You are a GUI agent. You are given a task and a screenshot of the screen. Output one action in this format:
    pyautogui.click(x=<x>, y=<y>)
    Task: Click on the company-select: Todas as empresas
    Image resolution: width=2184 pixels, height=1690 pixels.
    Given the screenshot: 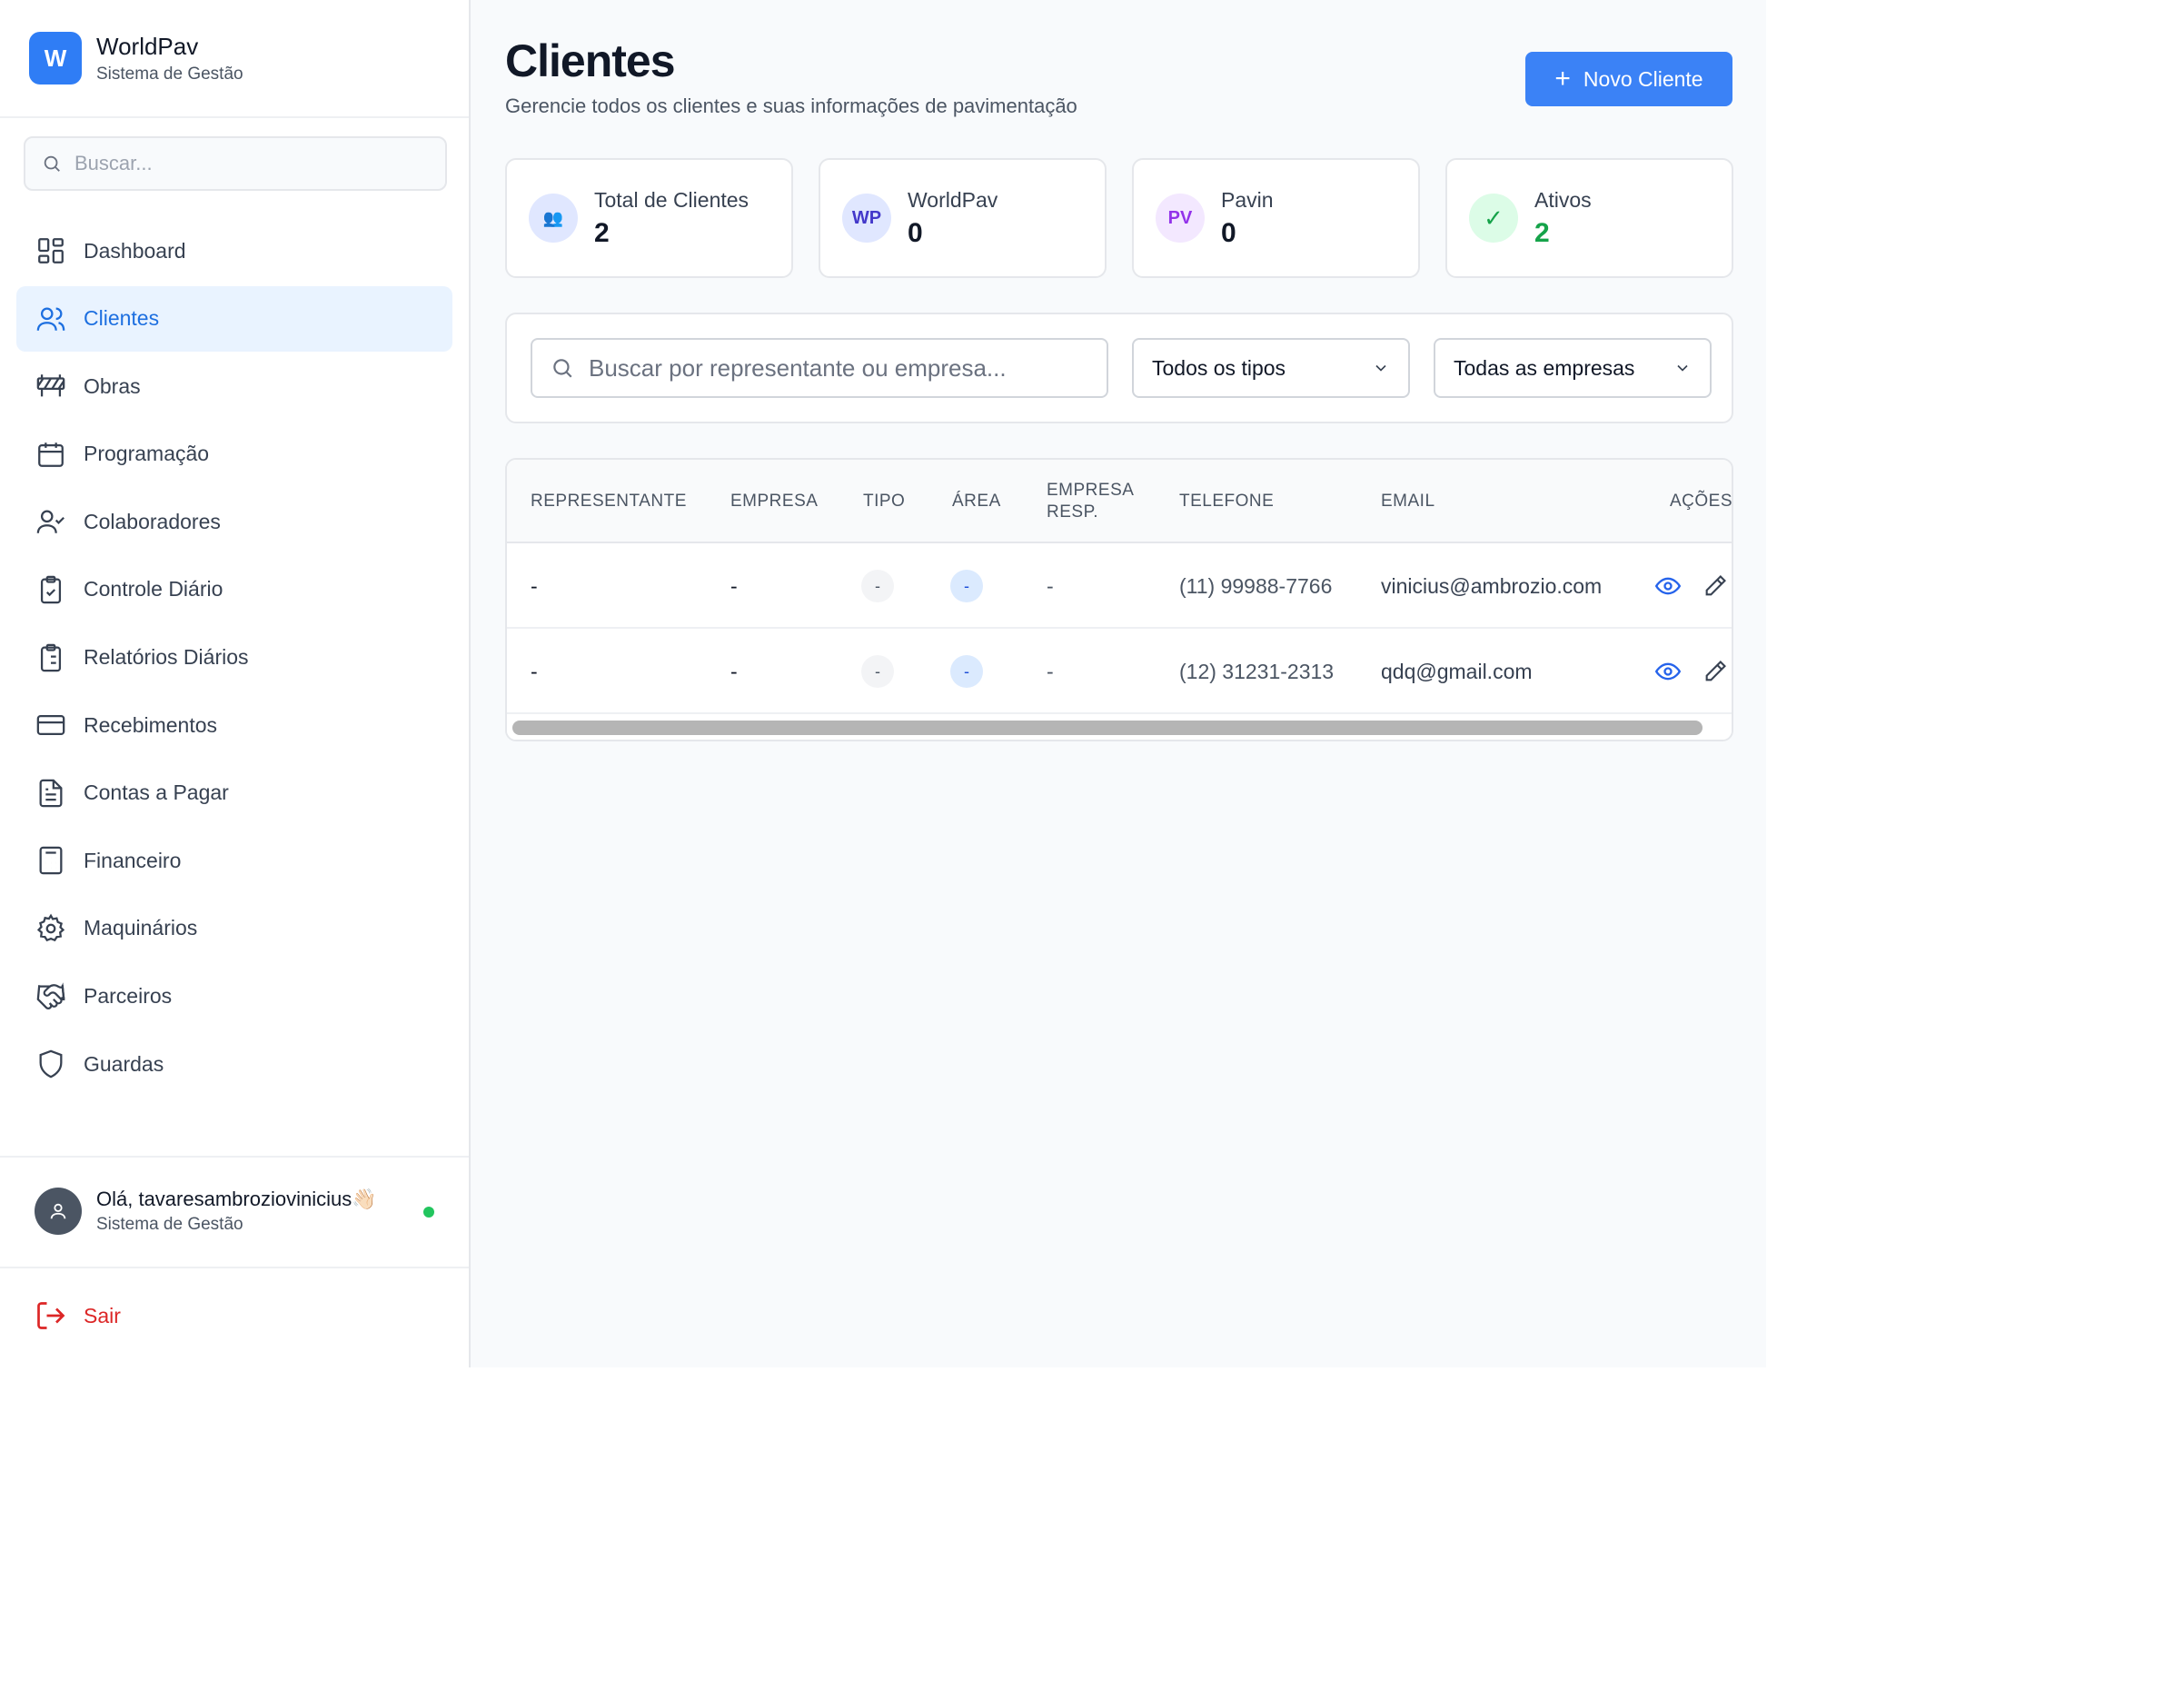 What is the action you would take?
    pyautogui.click(x=1573, y=368)
    